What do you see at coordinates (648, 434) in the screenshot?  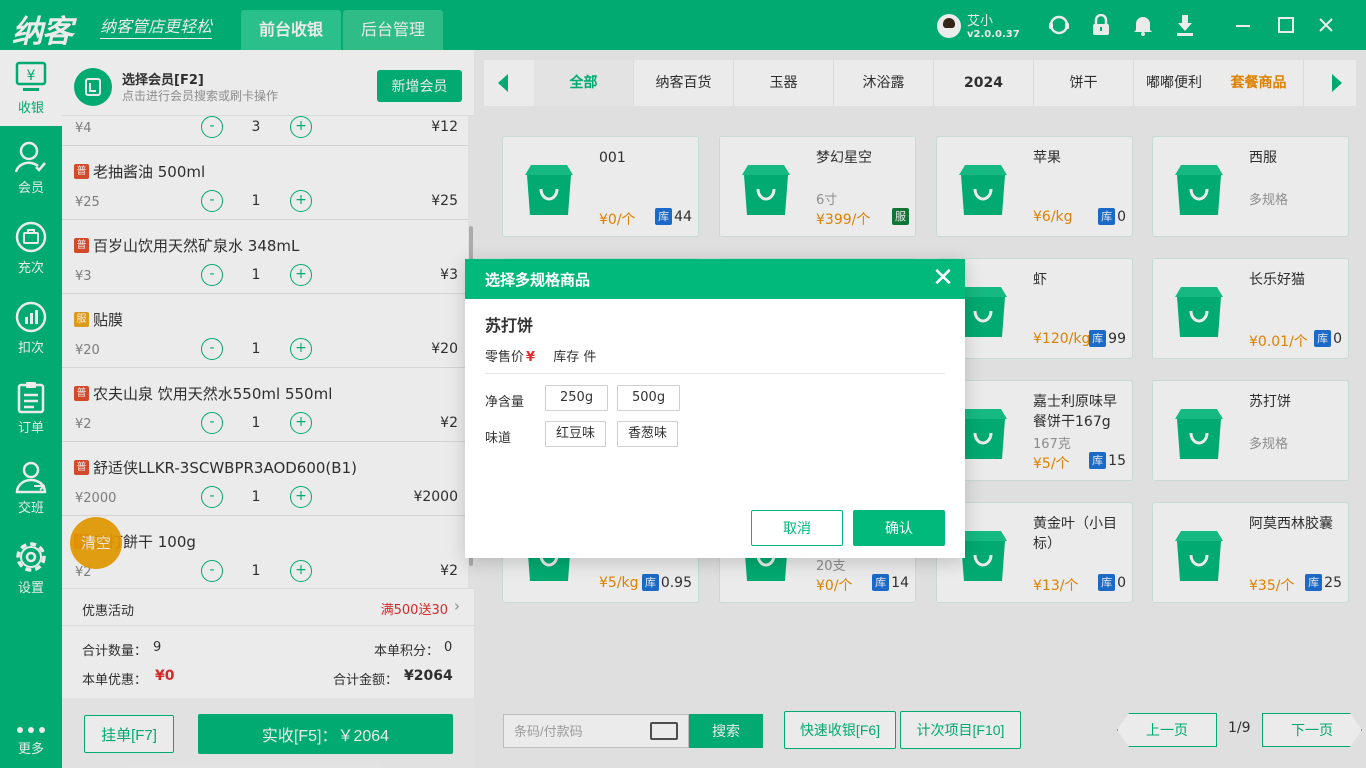 I see `spec-option-scallion: 香葱味` at bounding box center [648, 434].